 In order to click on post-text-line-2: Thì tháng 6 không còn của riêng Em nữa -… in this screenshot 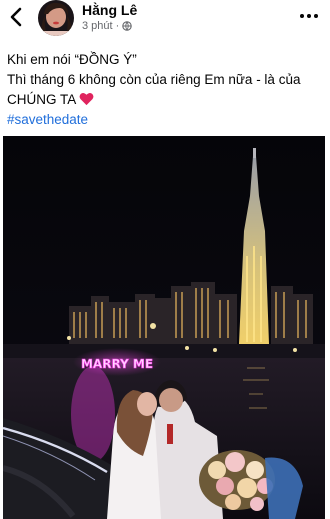, I will do `click(154, 79)`.